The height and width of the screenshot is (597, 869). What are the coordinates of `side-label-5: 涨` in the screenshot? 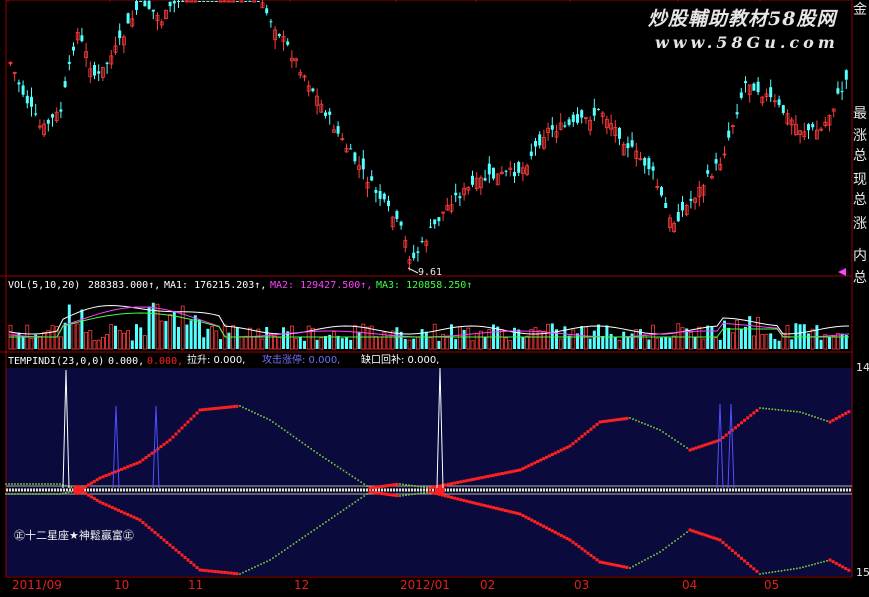 It's located at (860, 224).